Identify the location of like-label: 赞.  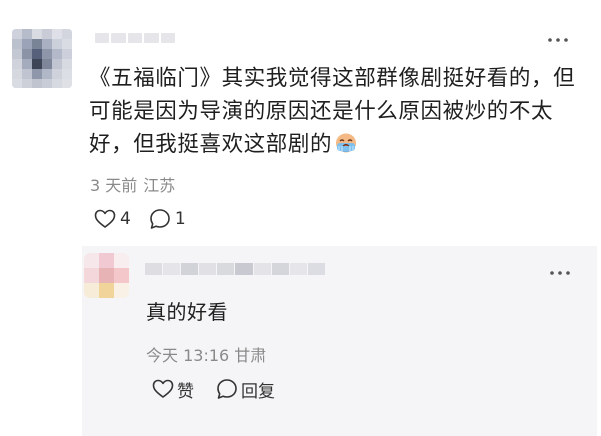
(185, 391).